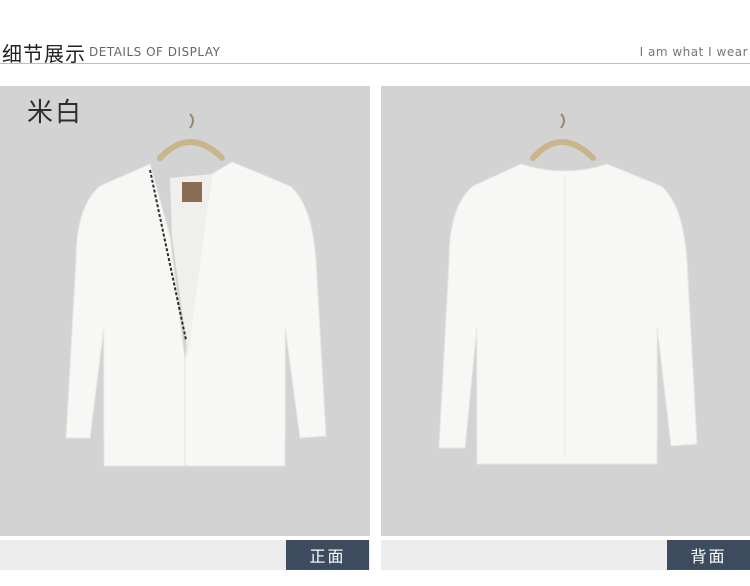  What do you see at coordinates (327, 555) in the screenshot?
I see `front-view-button: 正面` at bounding box center [327, 555].